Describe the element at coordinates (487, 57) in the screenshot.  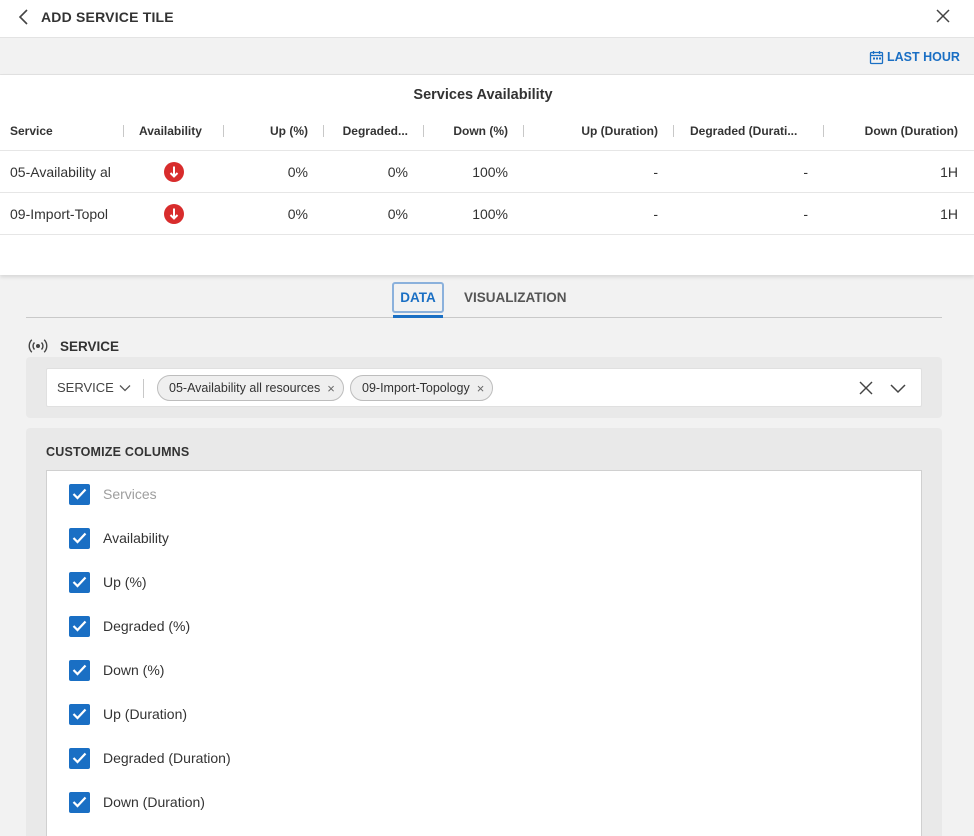
I see `time-range-bar: LAST HOUR` at that location.